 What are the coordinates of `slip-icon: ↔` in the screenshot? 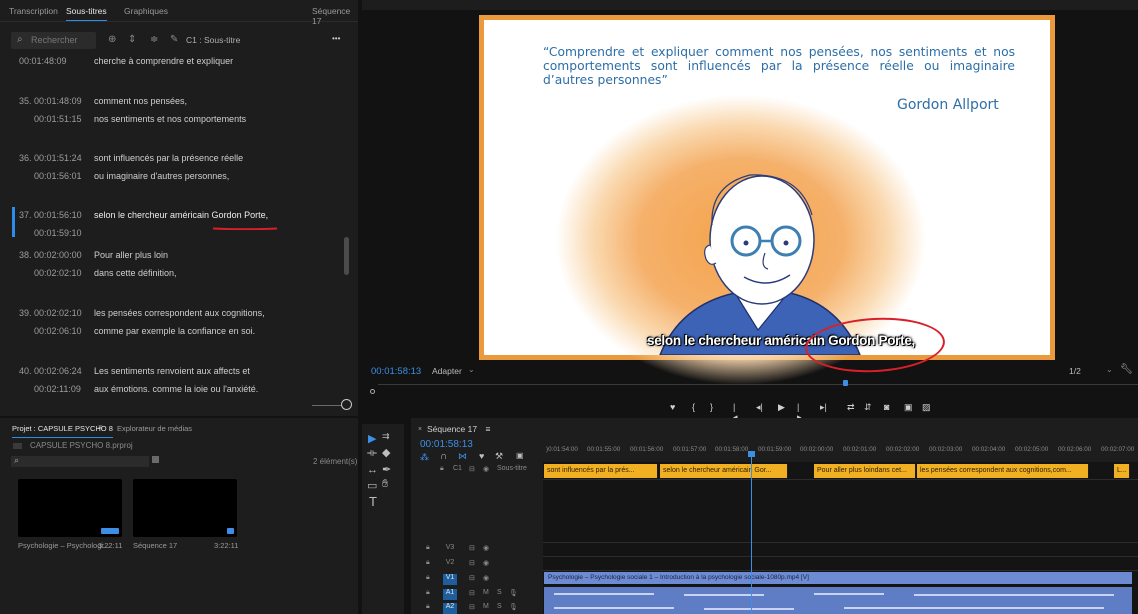 It's located at (372, 470).